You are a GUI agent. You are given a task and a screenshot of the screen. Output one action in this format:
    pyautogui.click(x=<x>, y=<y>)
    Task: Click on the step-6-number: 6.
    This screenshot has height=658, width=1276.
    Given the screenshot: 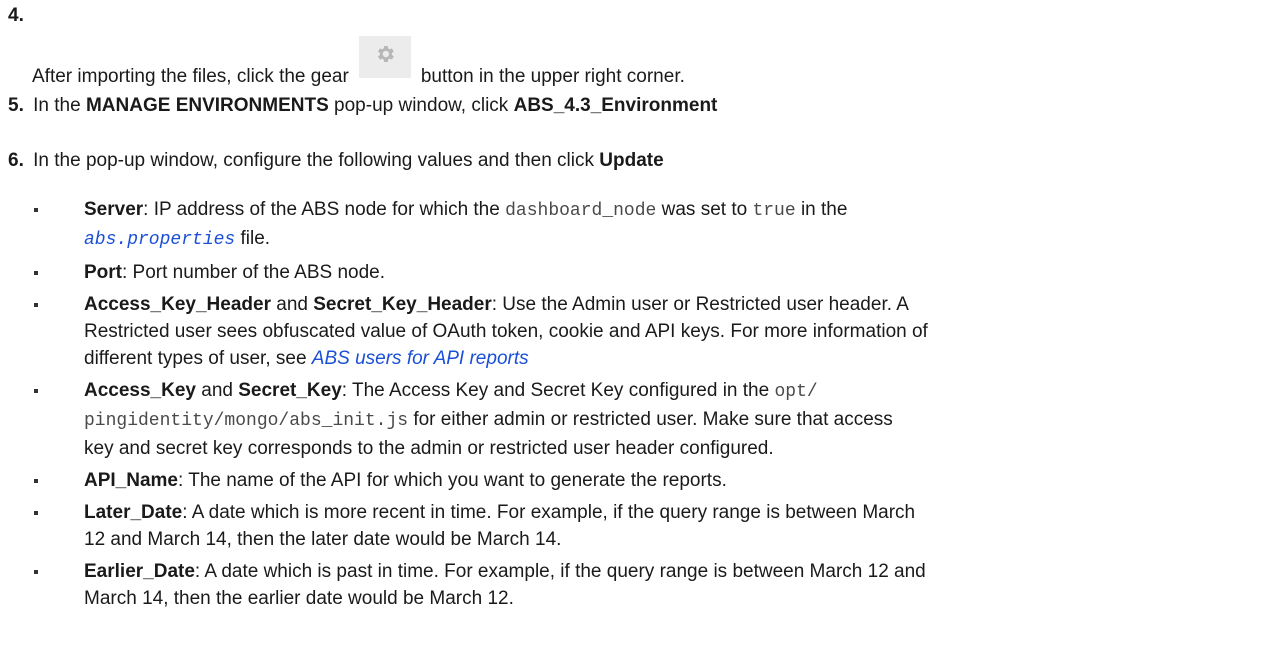 What is the action you would take?
    pyautogui.click(x=16, y=160)
    